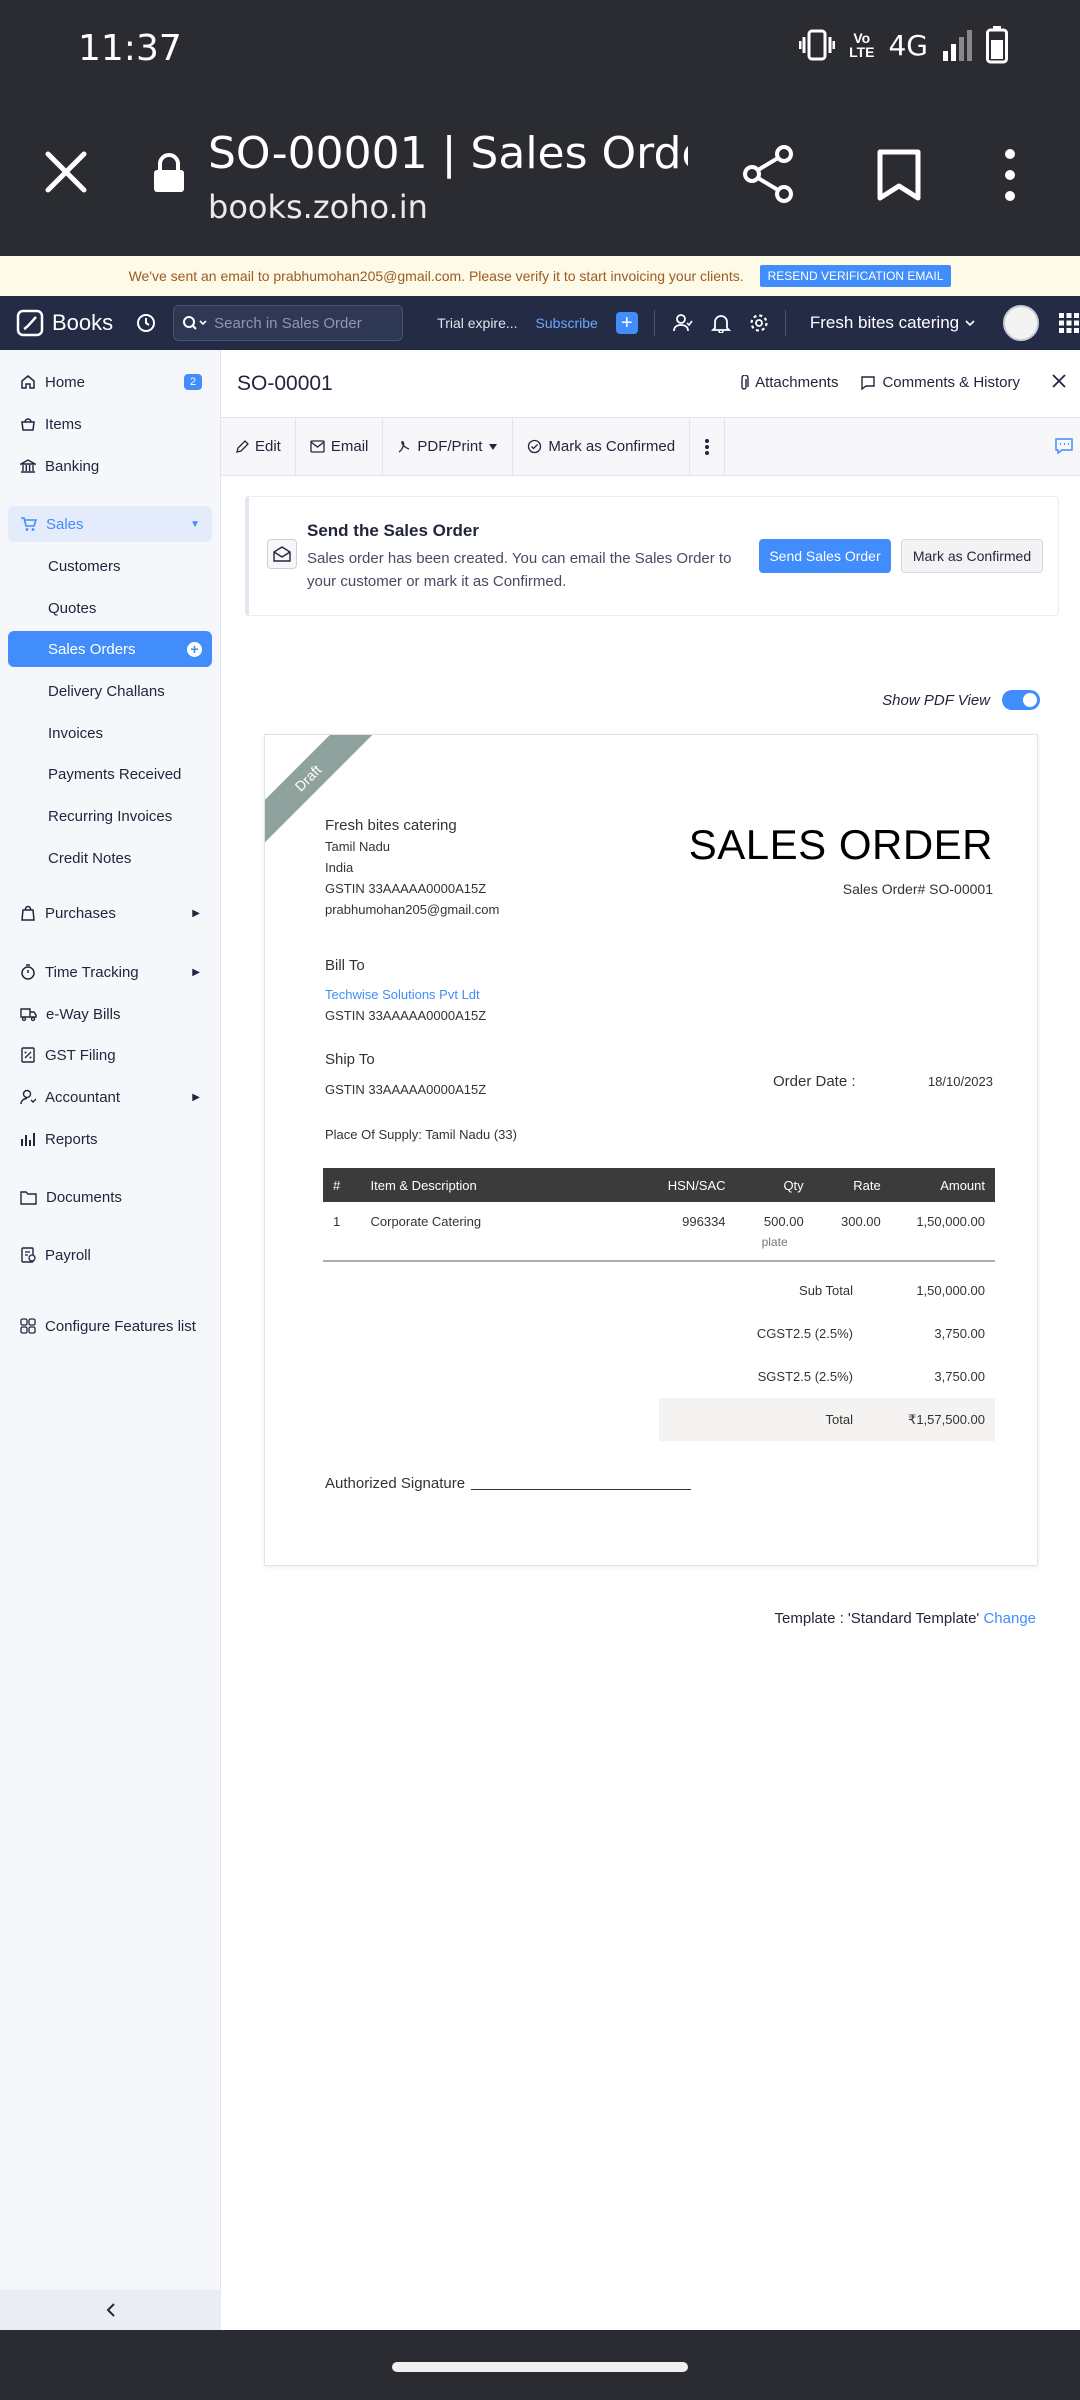 The image size is (1080, 2400). What do you see at coordinates (340, 446) in the screenshot?
I see `email-button: Email` at bounding box center [340, 446].